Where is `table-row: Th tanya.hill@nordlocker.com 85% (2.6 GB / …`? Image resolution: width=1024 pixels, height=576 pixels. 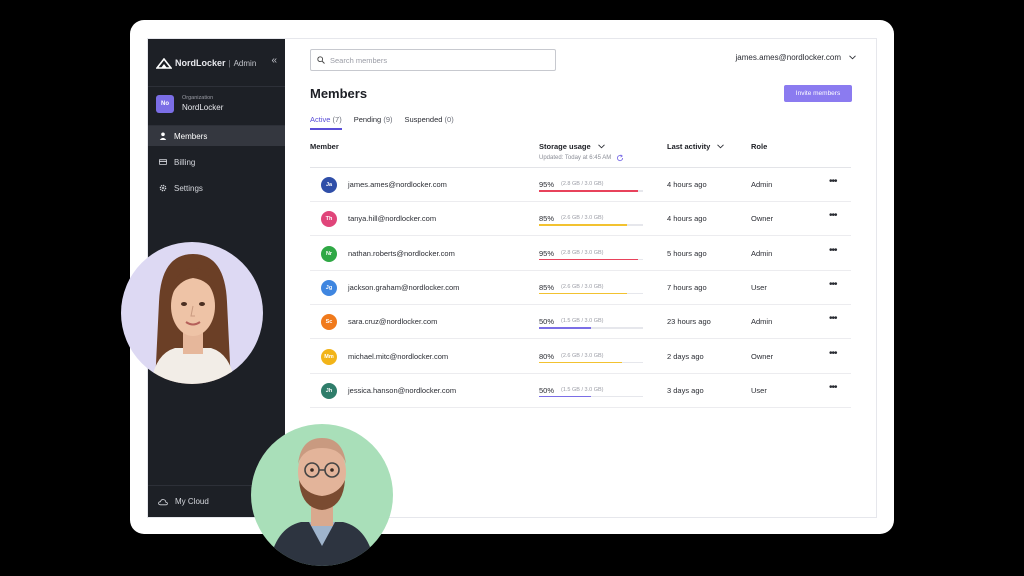
table-row: Th tanya.hill@nordlocker.com 85% (2.6 GB / … is located at coordinates (580, 219).